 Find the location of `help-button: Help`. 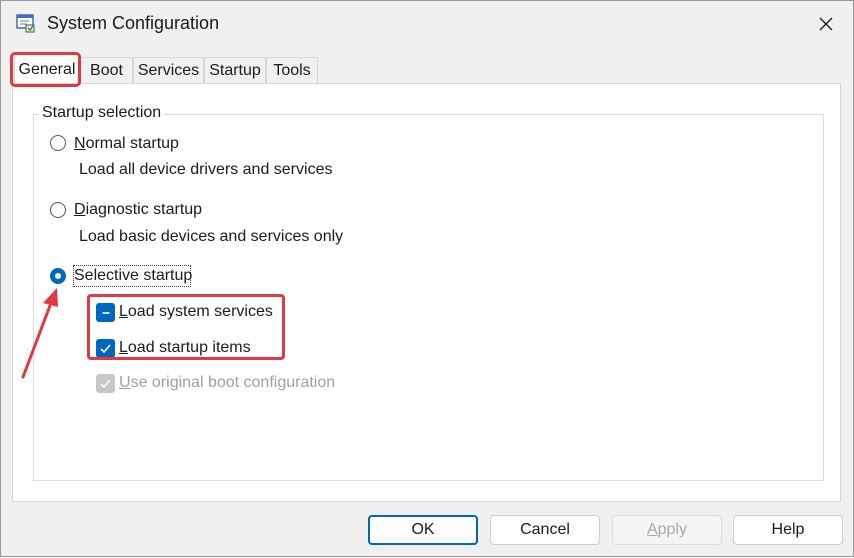

help-button: Help is located at coordinates (788, 530).